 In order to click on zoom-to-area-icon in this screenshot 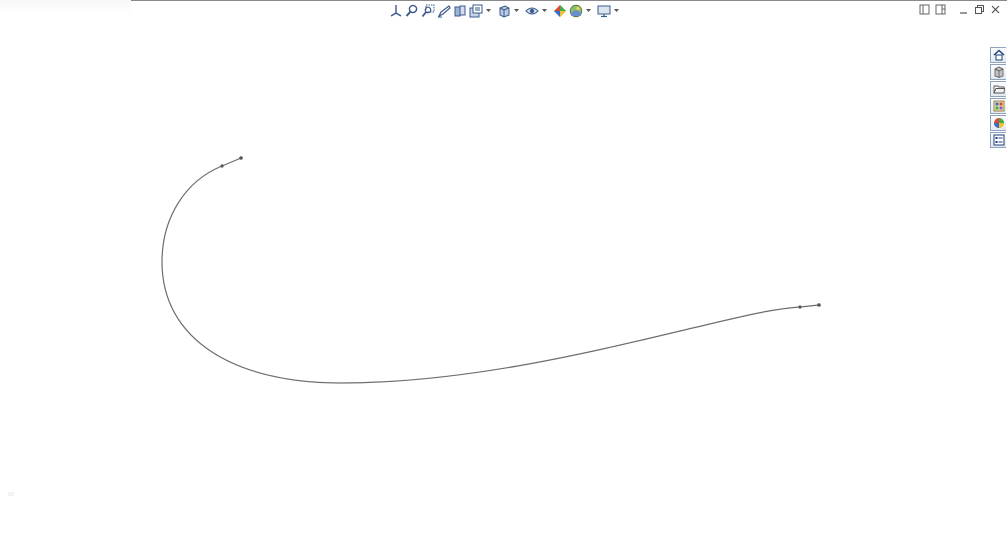, I will do `click(428, 10)`.